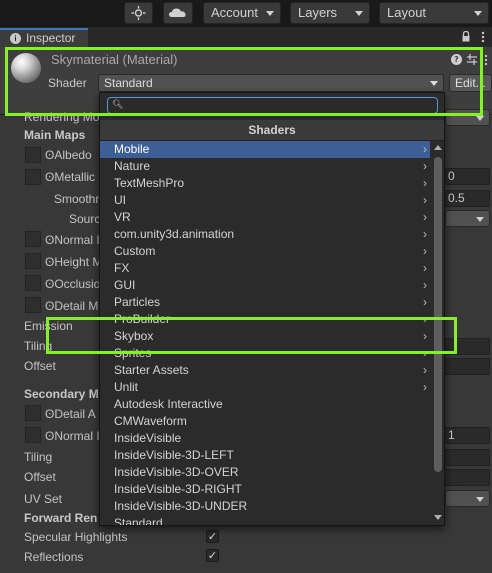 The height and width of the screenshot is (573, 492). What do you see at coordinates (467, 498) in the screenshot?
I see `uv-set-dropdown` at bounding box center [467, 498].